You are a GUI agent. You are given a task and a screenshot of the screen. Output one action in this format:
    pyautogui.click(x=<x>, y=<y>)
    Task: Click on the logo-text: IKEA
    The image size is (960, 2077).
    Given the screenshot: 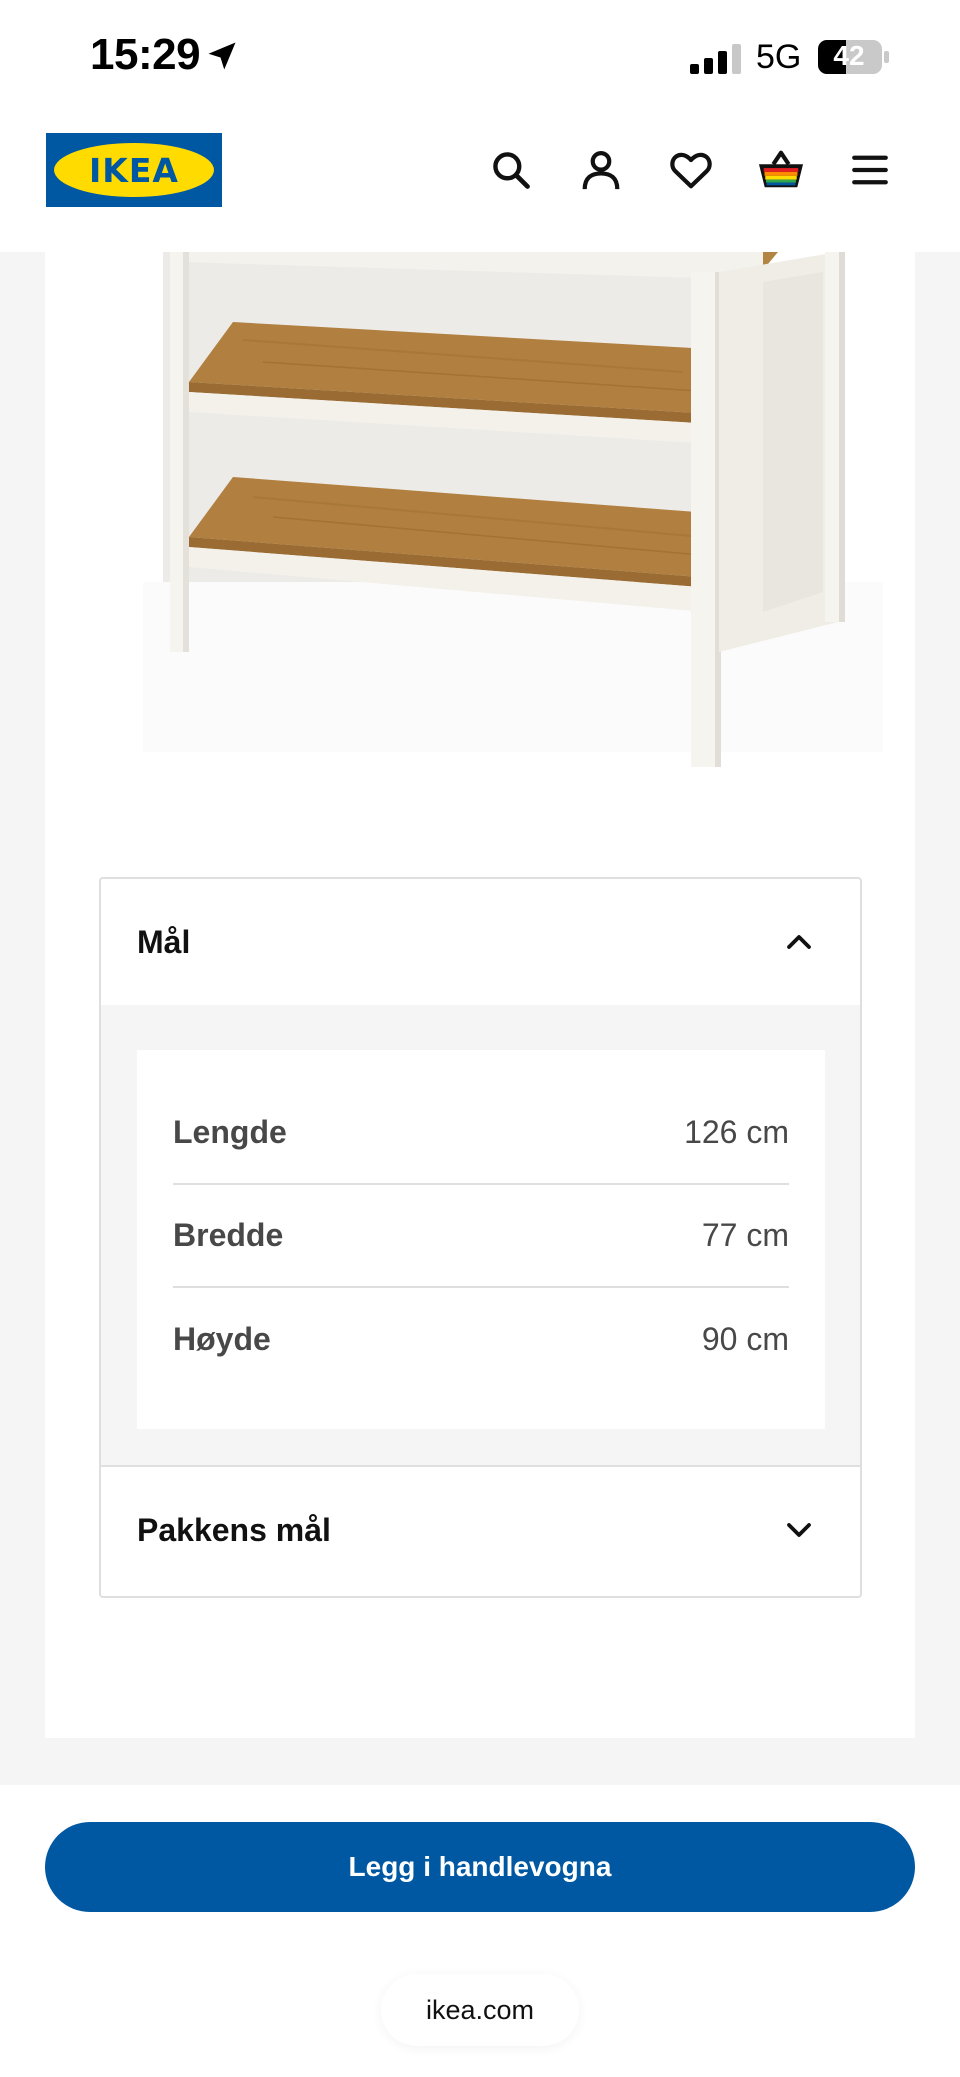 What is the action you would take?
    pyautogui.click(x=134, y=170)
    